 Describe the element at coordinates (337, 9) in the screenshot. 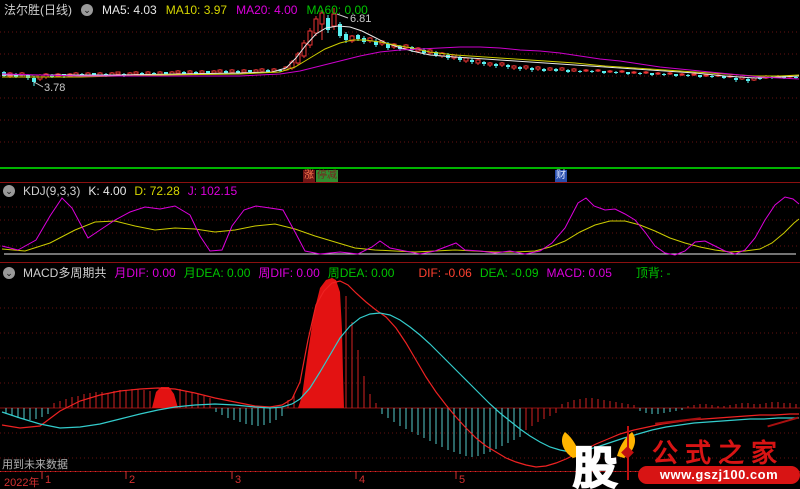

I see `ma60-value: MA60: 0.00` at that location.